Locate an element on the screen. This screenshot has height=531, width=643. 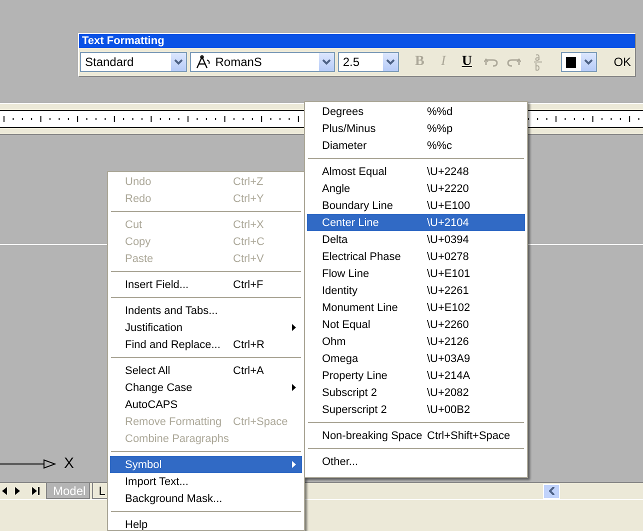
item-label: Redo is located at coordinates (138, 198).